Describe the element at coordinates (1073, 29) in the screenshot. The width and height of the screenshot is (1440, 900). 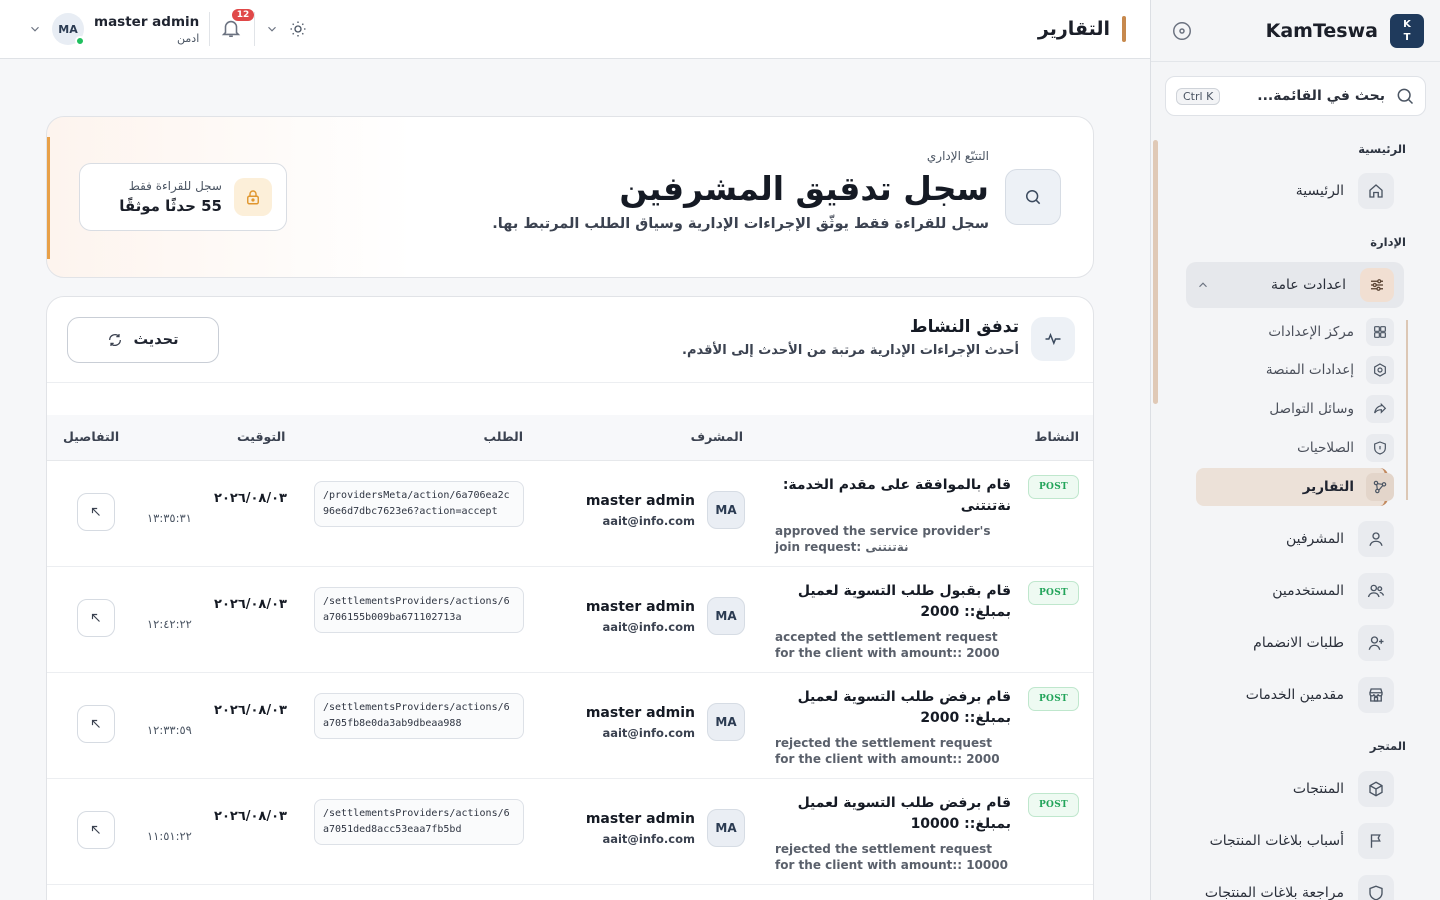
I see `page-title: التقارير` at that location.